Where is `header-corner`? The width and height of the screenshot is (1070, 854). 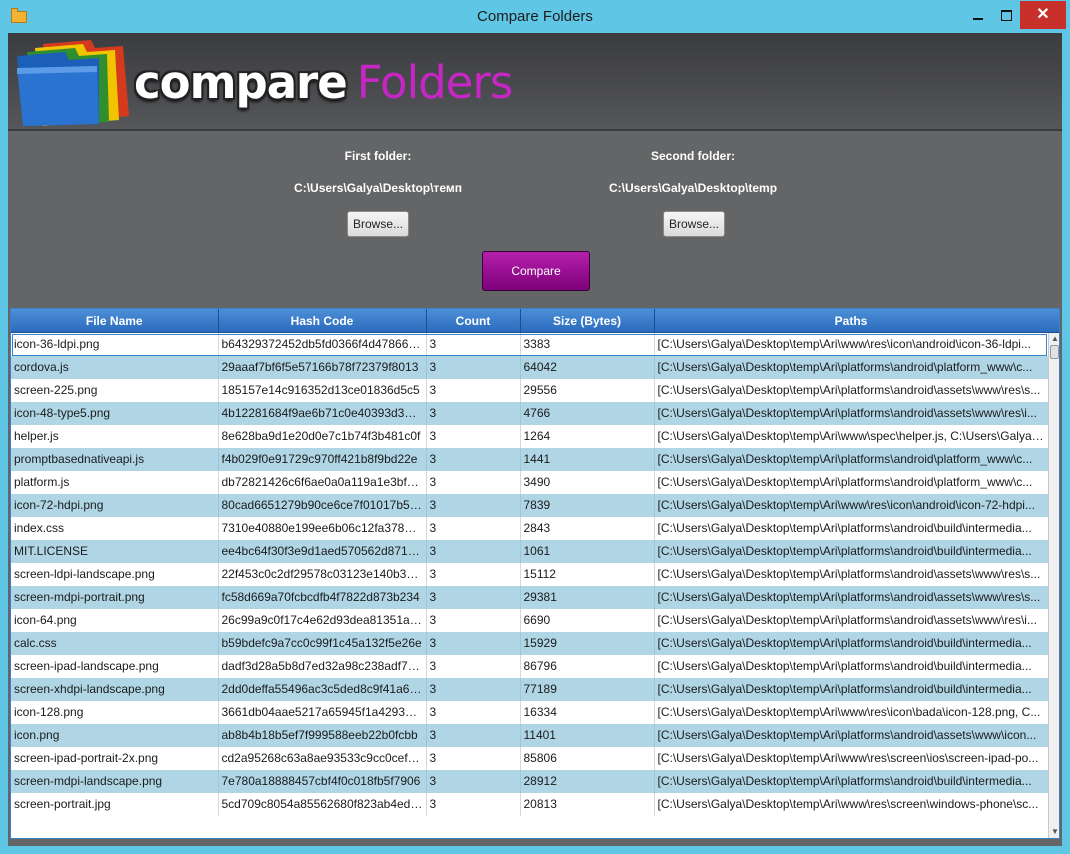
header-corner is located at coordinates (1053, 321).